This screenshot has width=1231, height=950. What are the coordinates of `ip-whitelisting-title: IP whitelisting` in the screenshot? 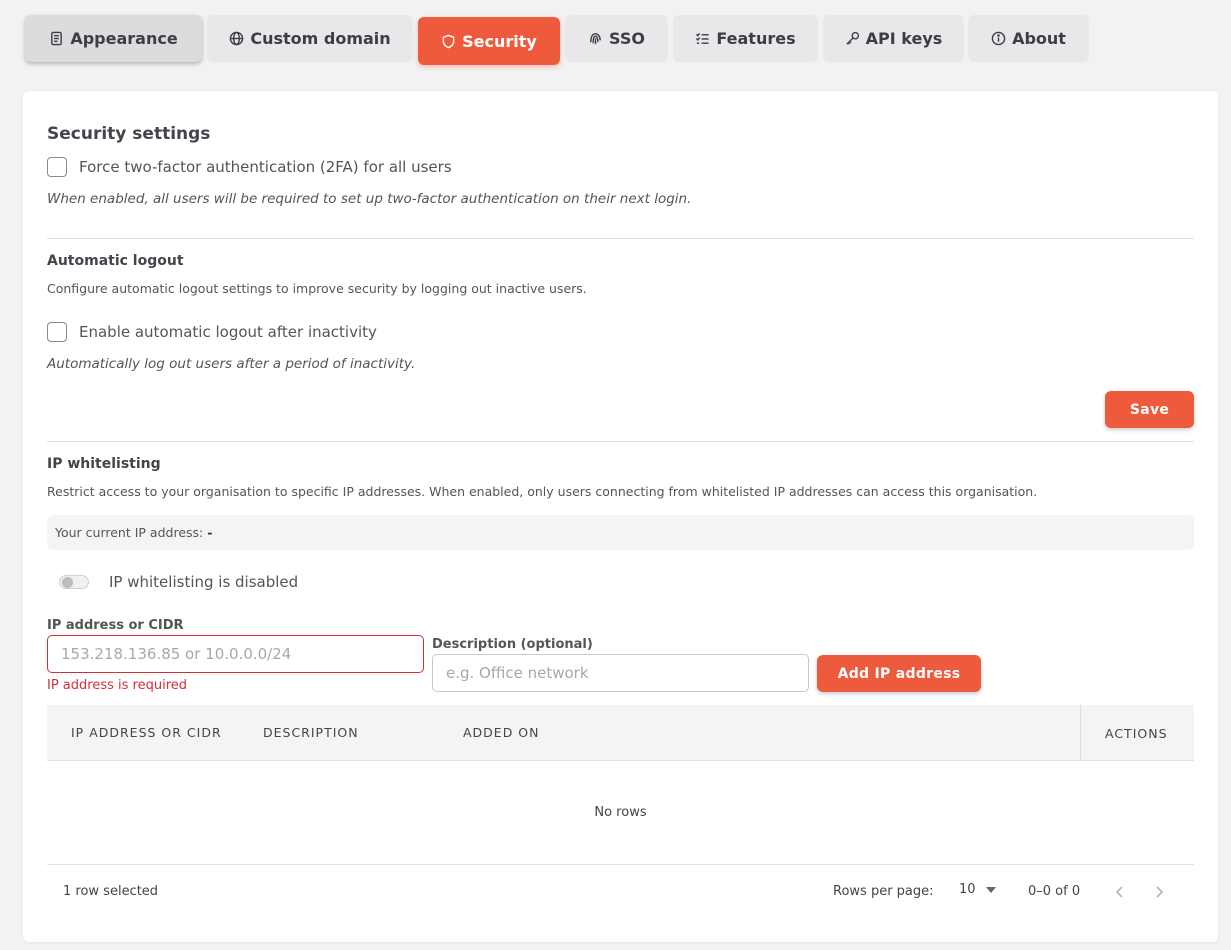 It's located at (104, 464).